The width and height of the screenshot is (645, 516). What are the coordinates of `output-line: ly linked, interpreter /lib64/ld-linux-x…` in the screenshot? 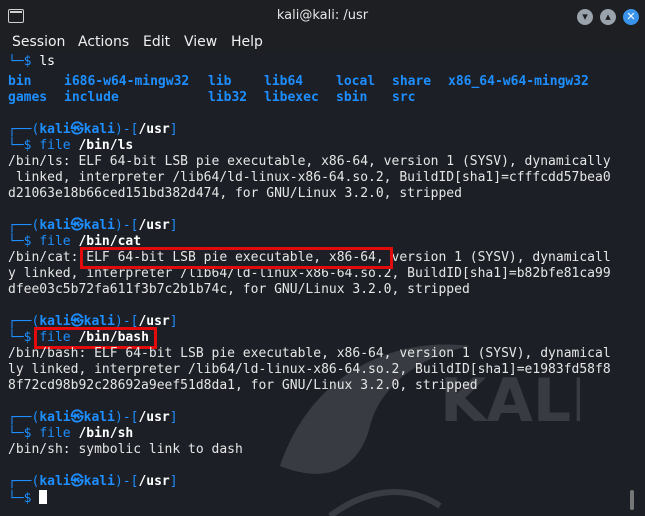 It's located at (309, 369).